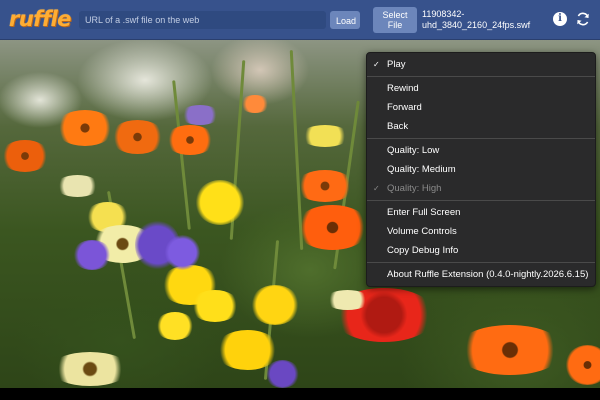 This screenshot has height=400, width=600. What do you see at coordinates (421, 169) in the screenshot?
I see `menu-item-label: Quality: Medium` at bounding box center [421, 169].